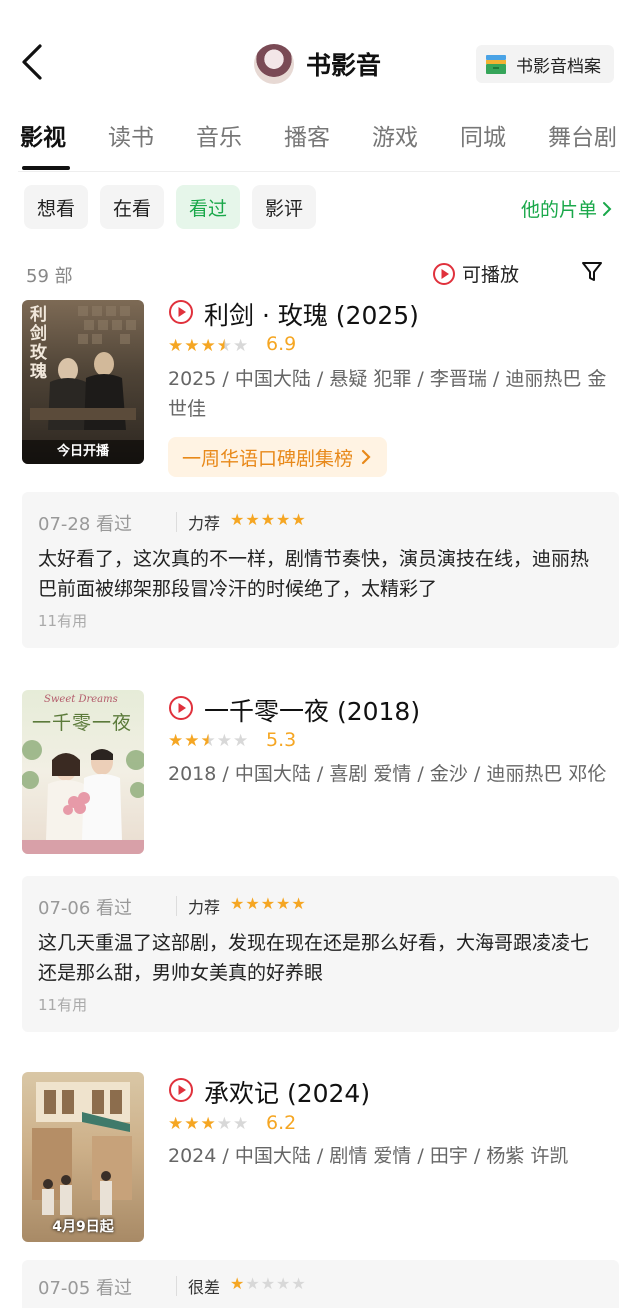  What do you see at coordinates (33, 62) in the screenshot?
I see `back-icon` at bounding box center [33, 62].